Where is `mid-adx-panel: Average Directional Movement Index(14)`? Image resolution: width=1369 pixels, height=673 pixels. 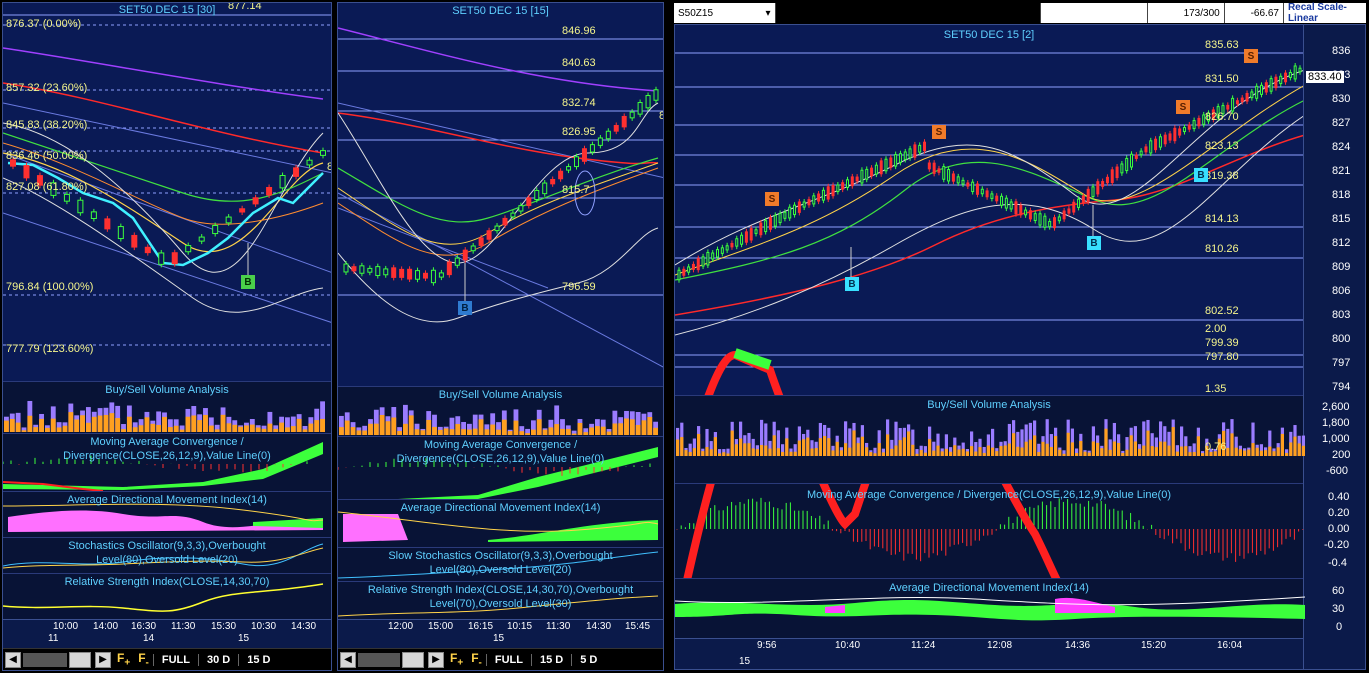 mid-adx-panel: Average Directional Movement Index(14) is located at coordinates (500, 523).